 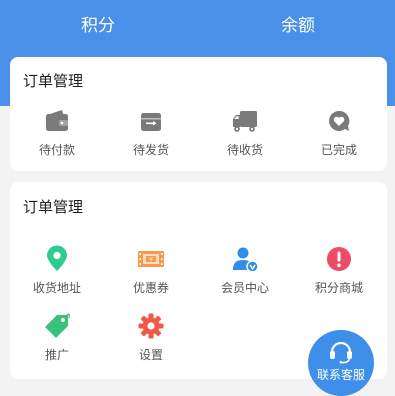 I want to click on wallet-icon, so click(x=57, y=120).